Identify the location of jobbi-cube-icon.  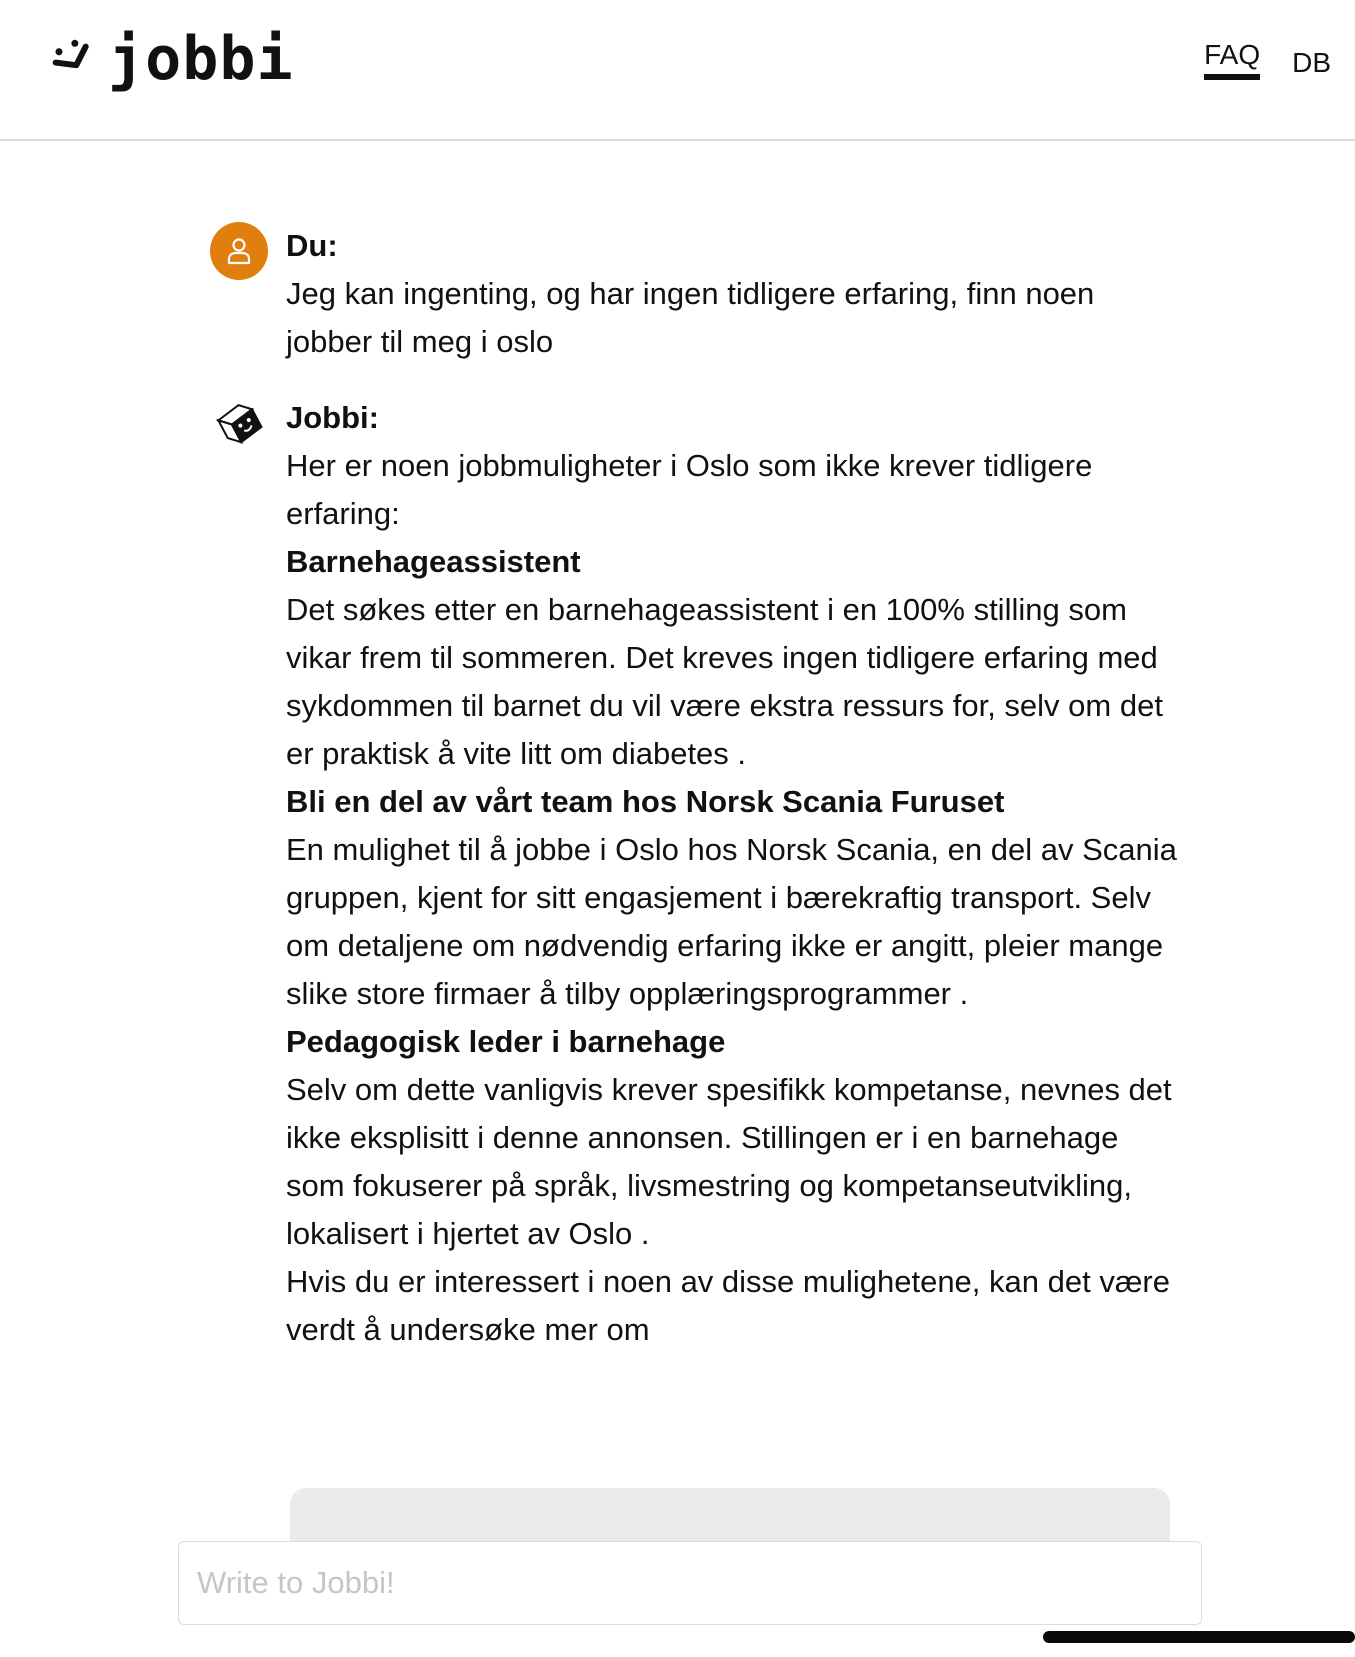
(239, 424).